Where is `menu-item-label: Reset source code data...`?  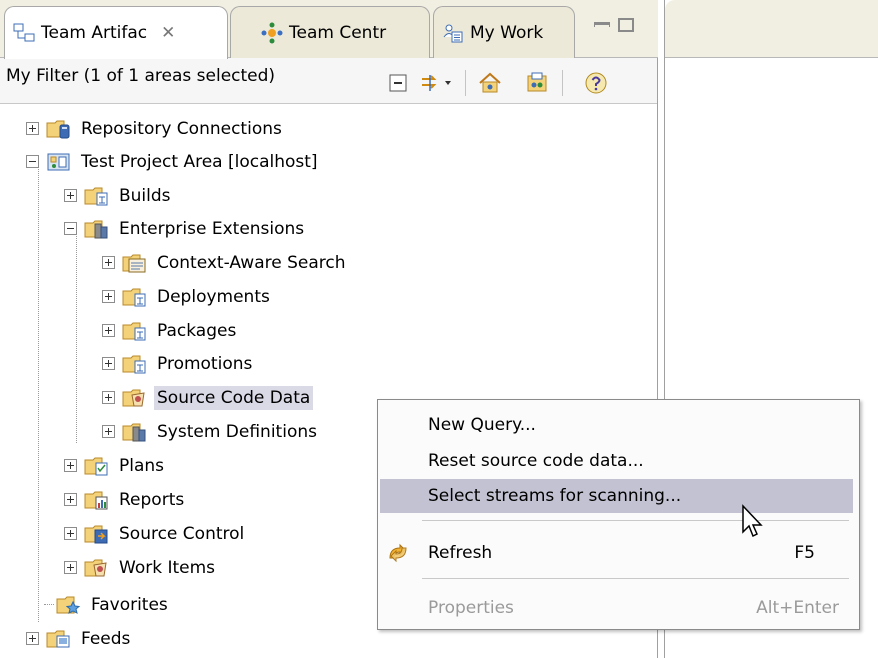 menu-item-label: Reset source code data... is located at coordinates (536, 461).